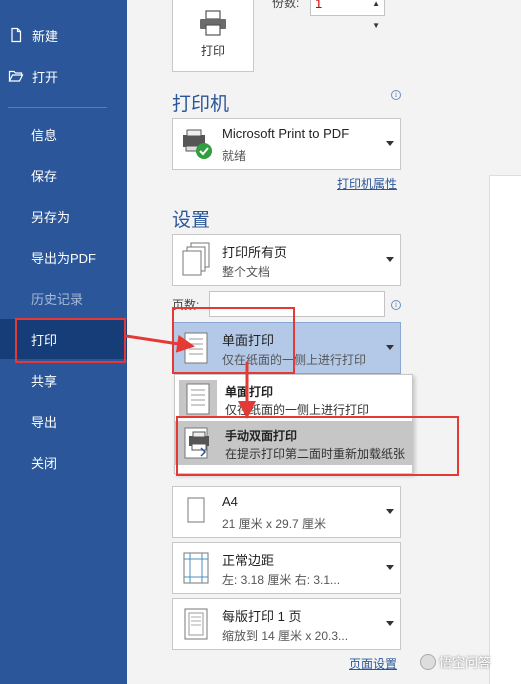 The image size is (521, 684). What do you see at coordinates (191, 220) in the screenshot?
I see `settings-section-title: 设置` at bounding box center [191, 220].